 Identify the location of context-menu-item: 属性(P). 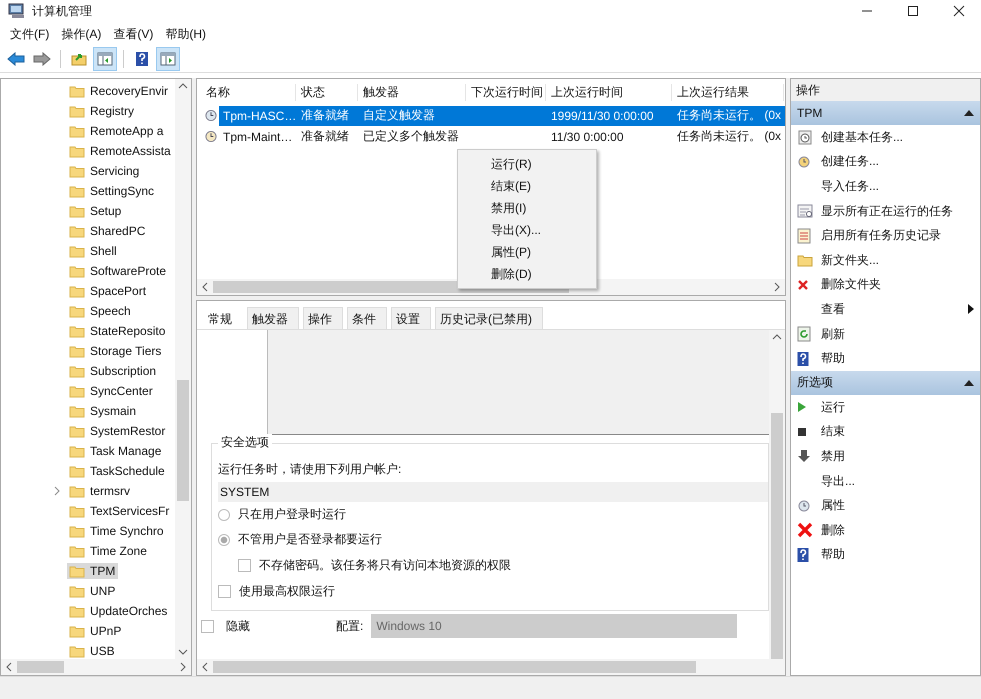
(527, 252).